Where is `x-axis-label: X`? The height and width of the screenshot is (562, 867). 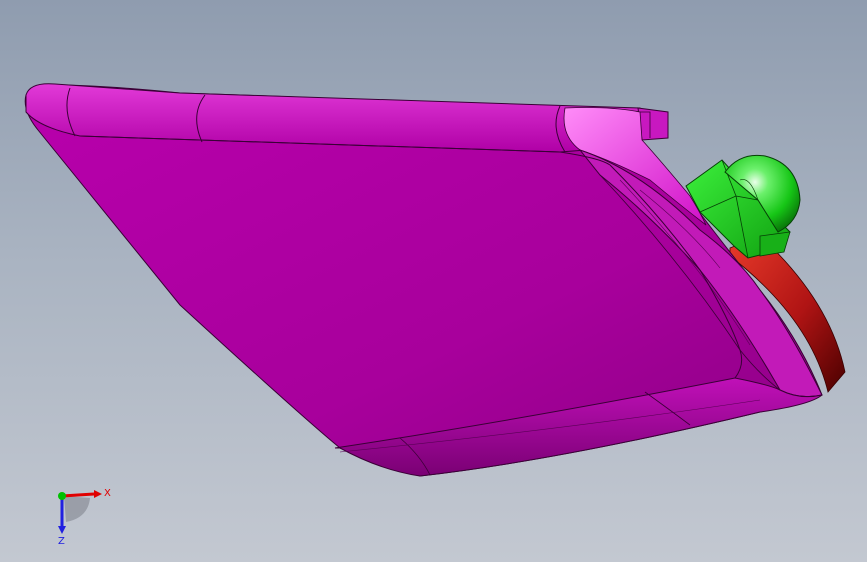
x-axis-label: X is located at coordinates (107, 493).